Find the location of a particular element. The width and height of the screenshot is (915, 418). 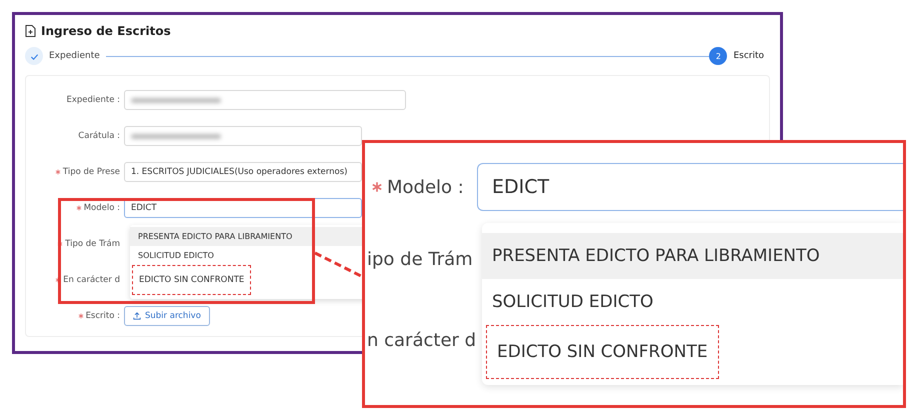

upload-button: Subir archivo is located at coordinates (167, 316).